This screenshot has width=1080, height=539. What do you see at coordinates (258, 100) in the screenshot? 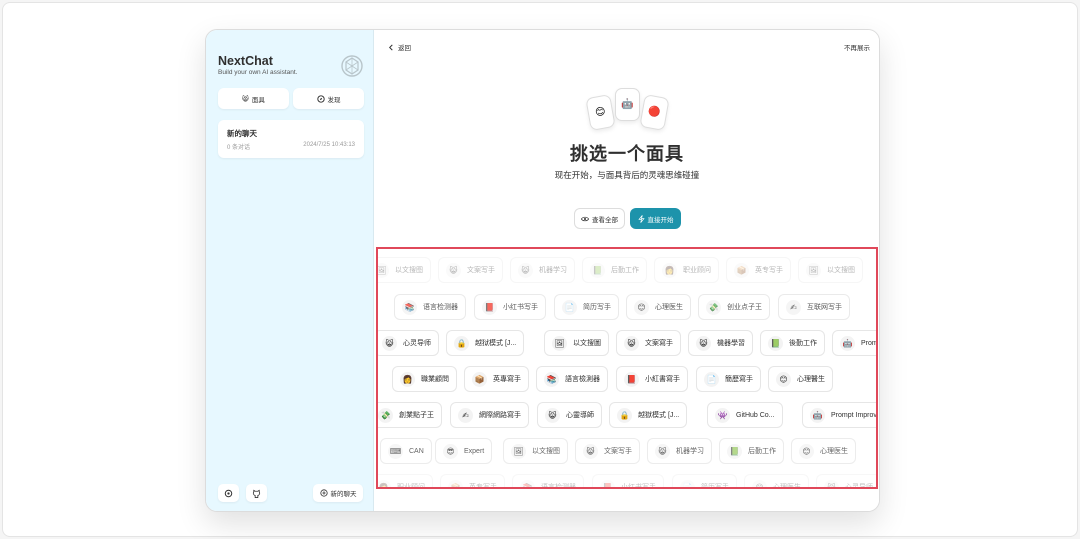
I see `mask-button-label: 面具` at bounding box center [258, 100].